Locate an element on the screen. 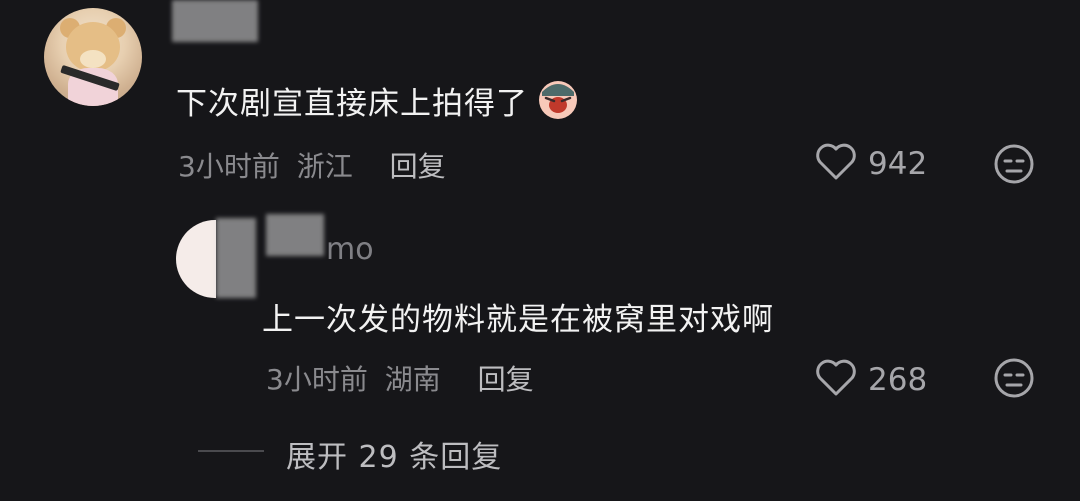 The height and width of the screenshot is (501, 1080). reply-meta: 3小时前 湖南 回复 is located at coordinates (400, 378).